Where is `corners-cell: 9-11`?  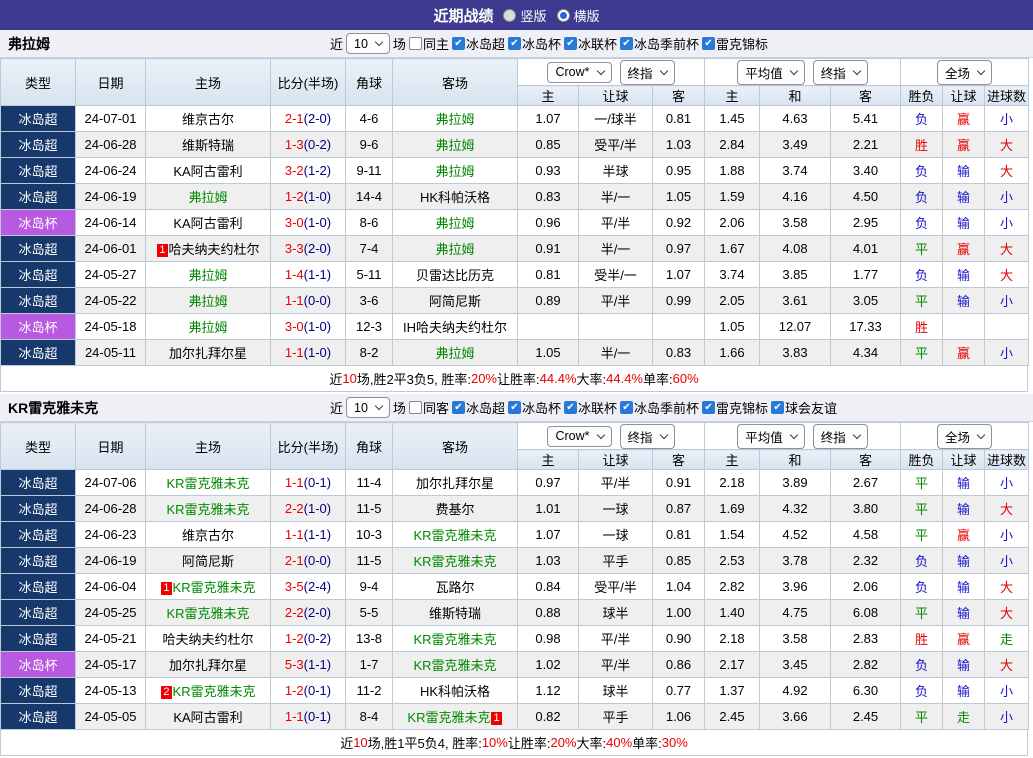
corners-cell: 9-11 is located at coordinates (369, 170).